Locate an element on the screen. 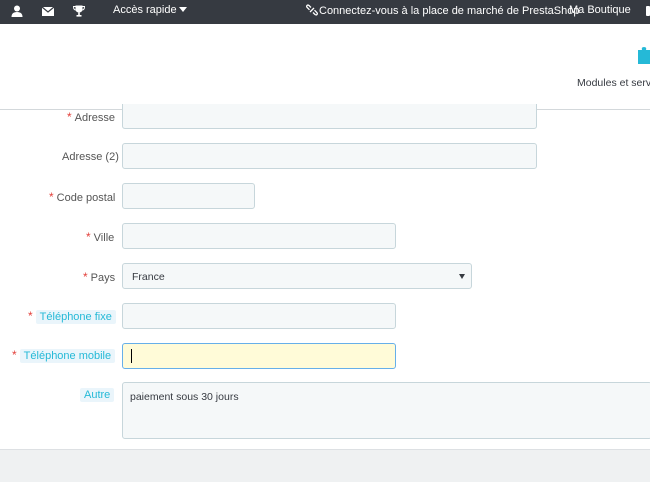 Image resolution: width=650 pixels, height=482 pixels. address-input is located at coordinates (329, 116).